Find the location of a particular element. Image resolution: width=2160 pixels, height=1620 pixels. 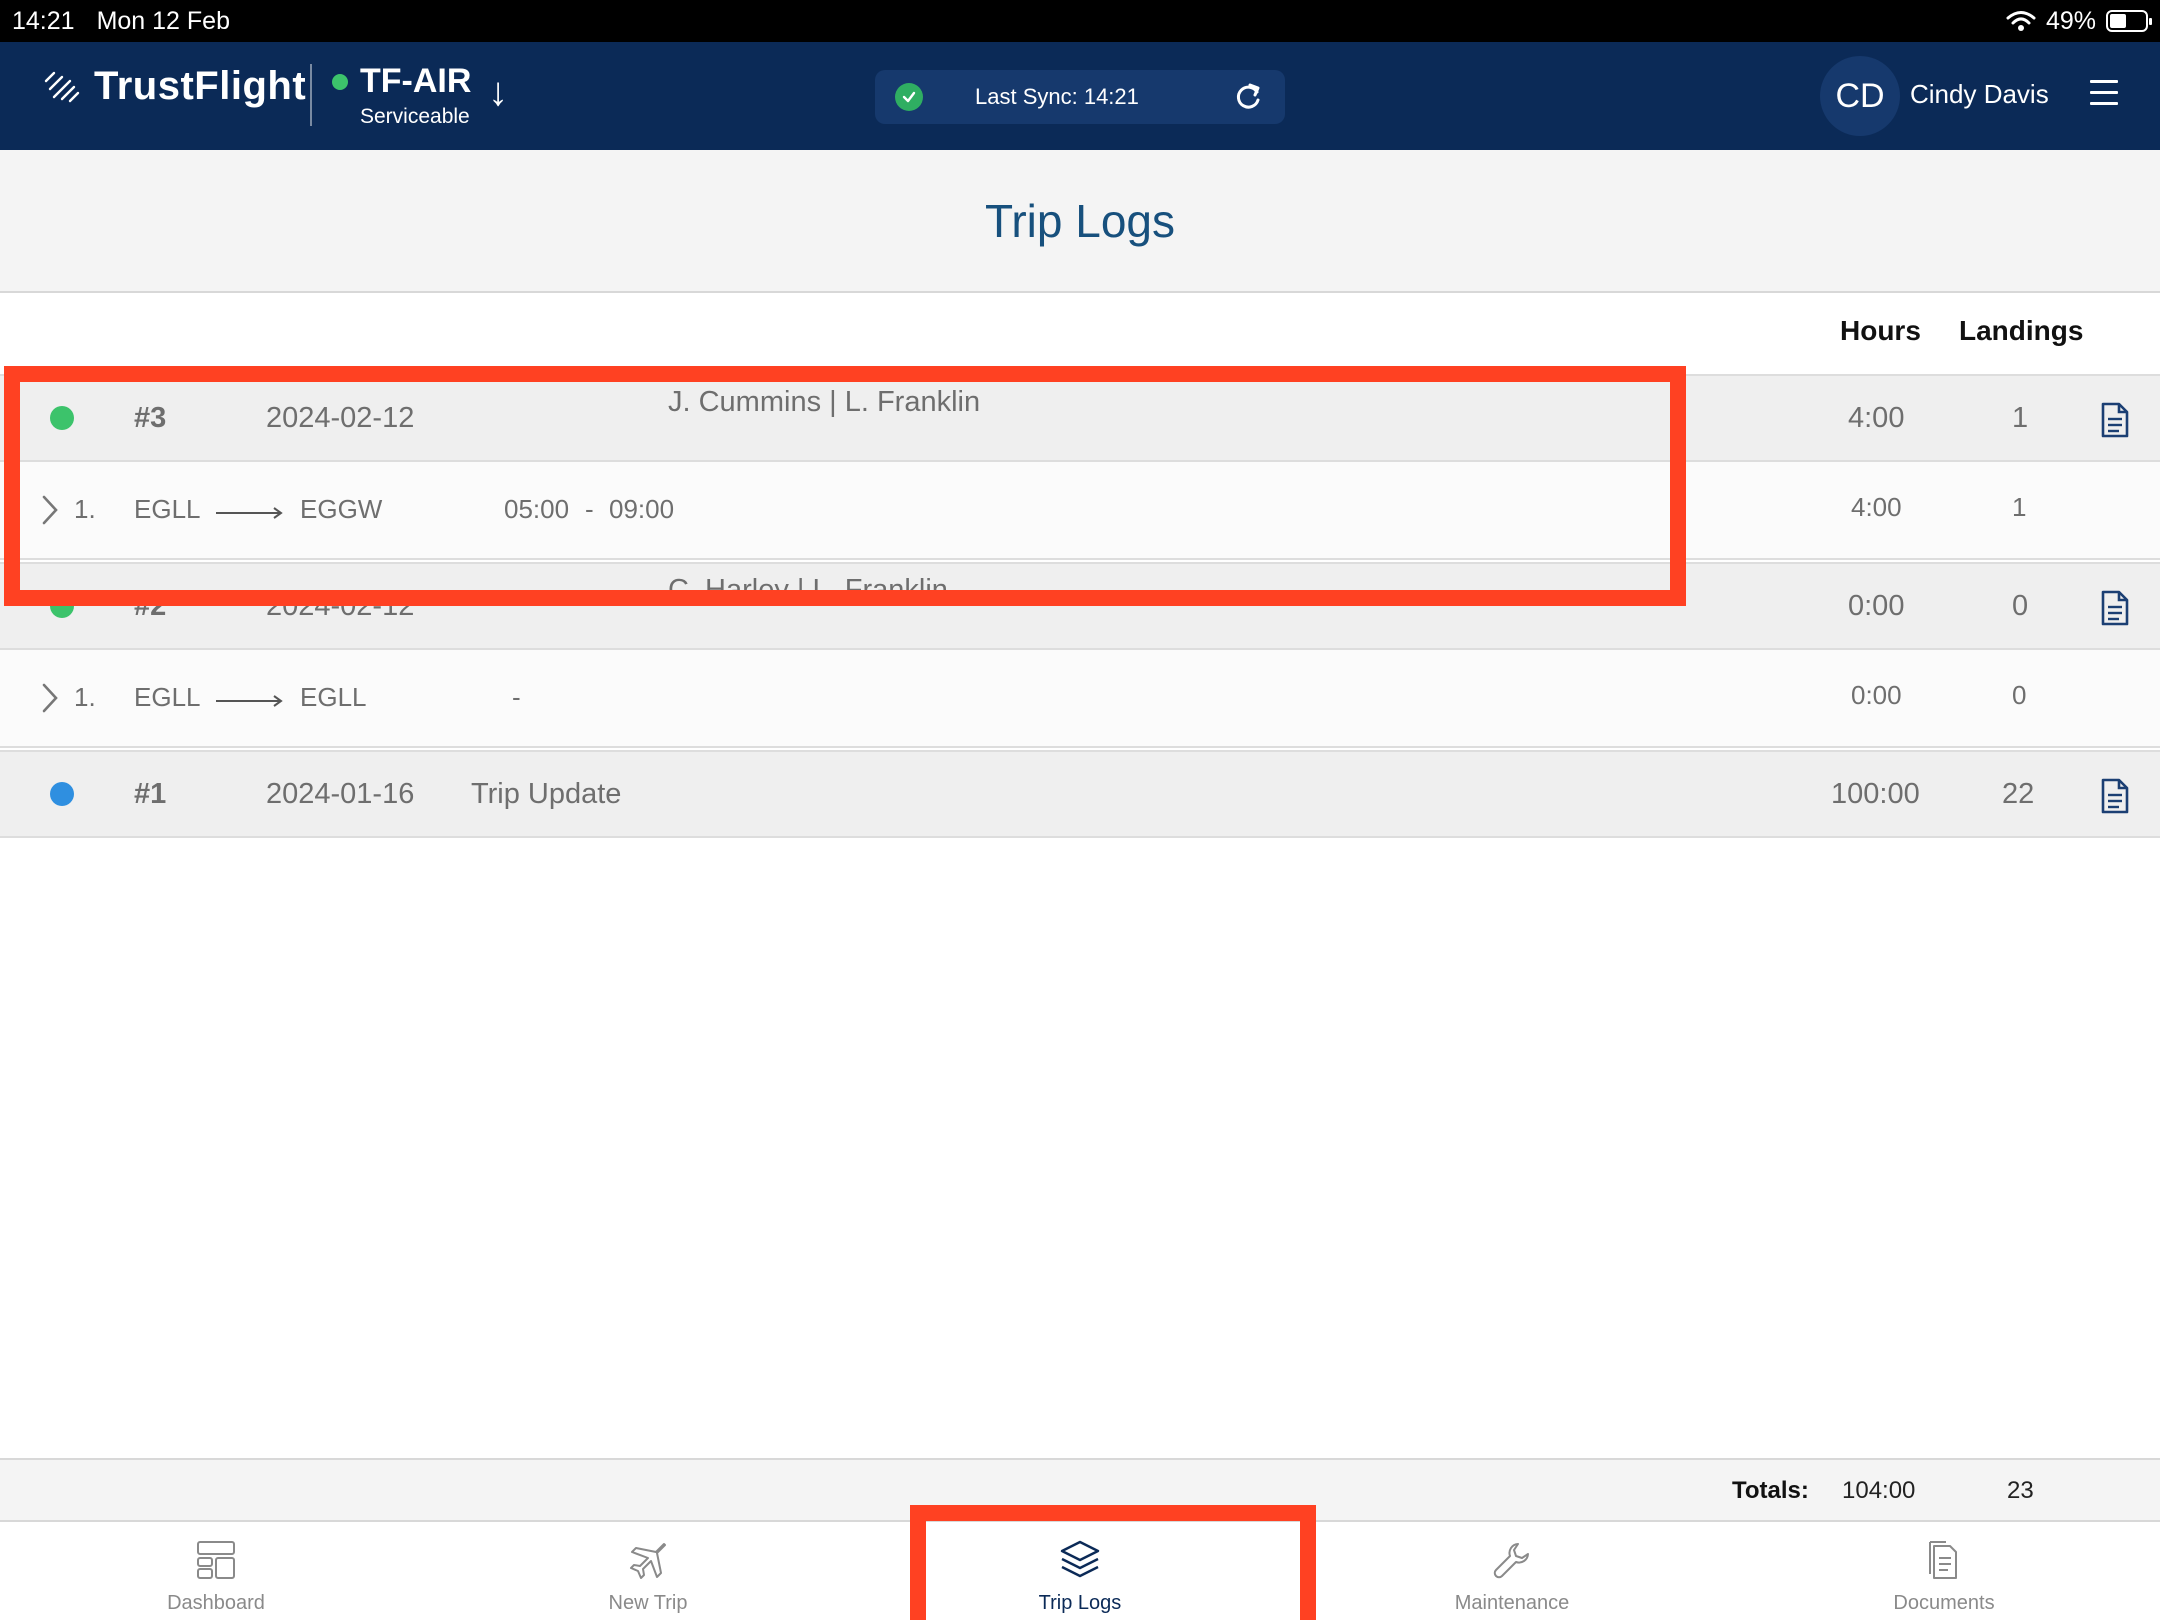

last-sync-text: Last Sync: 14:21 is located at coordinates (1057, 96).